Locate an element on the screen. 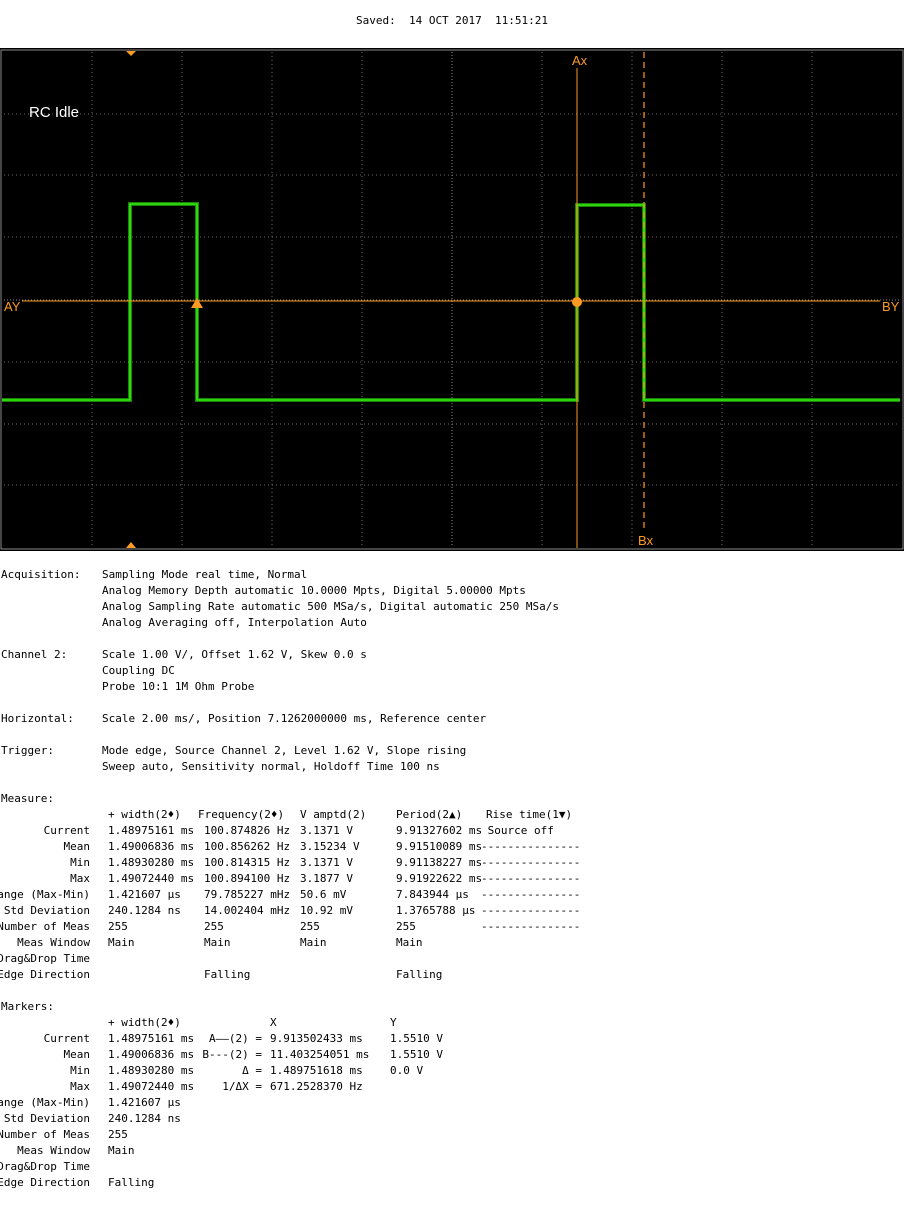 The width and height of the screenshot is (904, 1208). marker-bx-label: Bx is located at coordinates (646, 540).